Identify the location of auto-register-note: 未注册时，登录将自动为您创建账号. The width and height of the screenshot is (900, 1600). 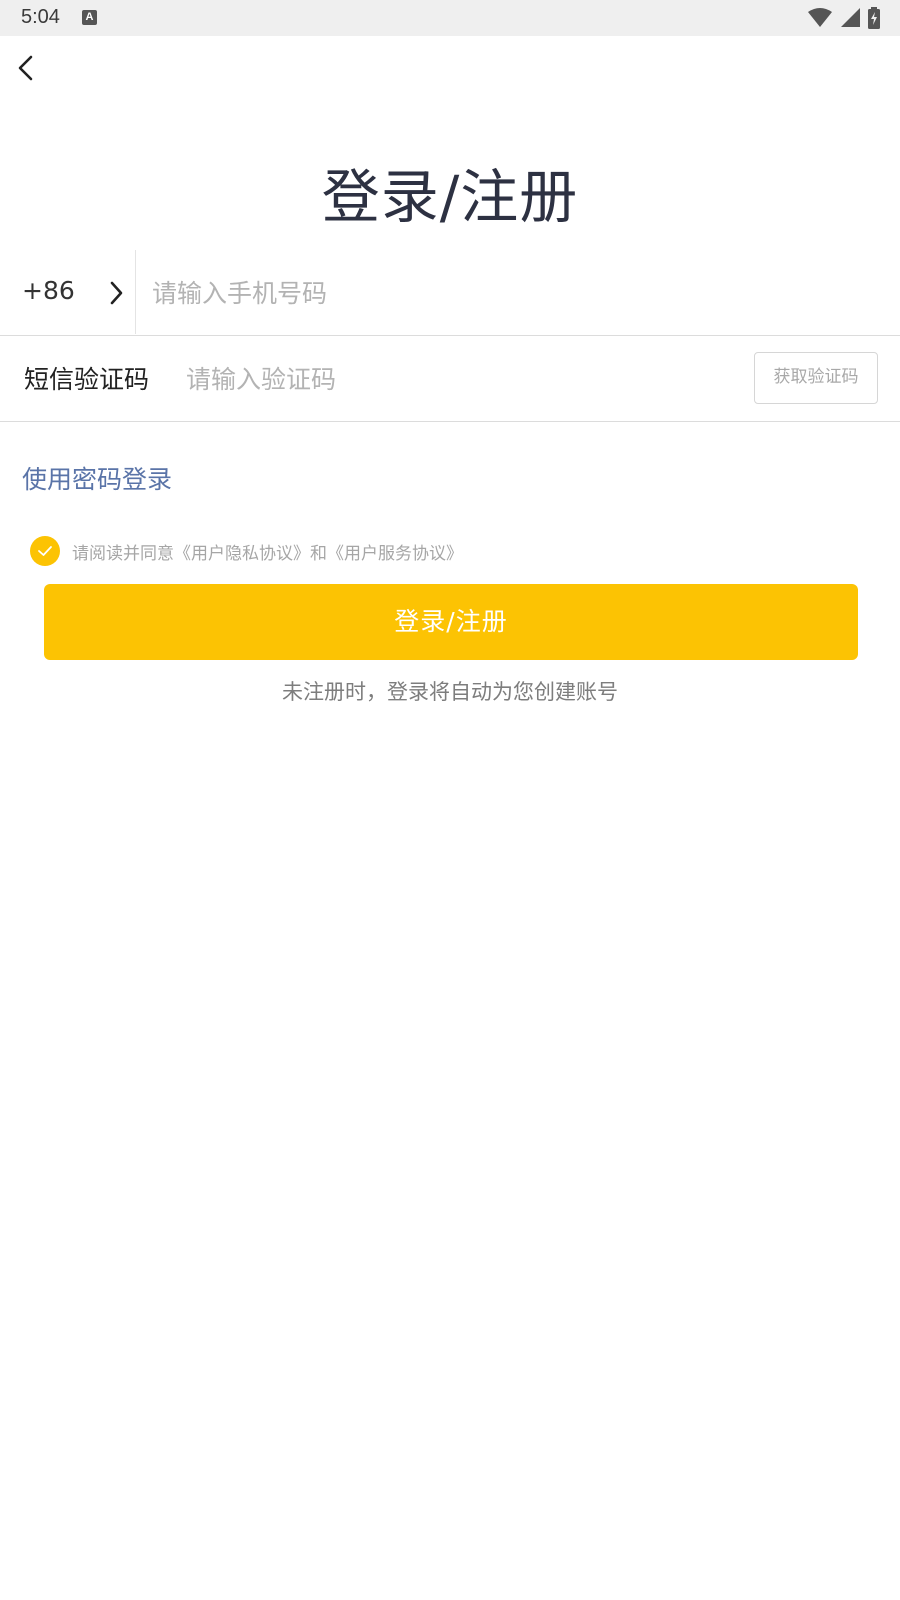
(450, 692).